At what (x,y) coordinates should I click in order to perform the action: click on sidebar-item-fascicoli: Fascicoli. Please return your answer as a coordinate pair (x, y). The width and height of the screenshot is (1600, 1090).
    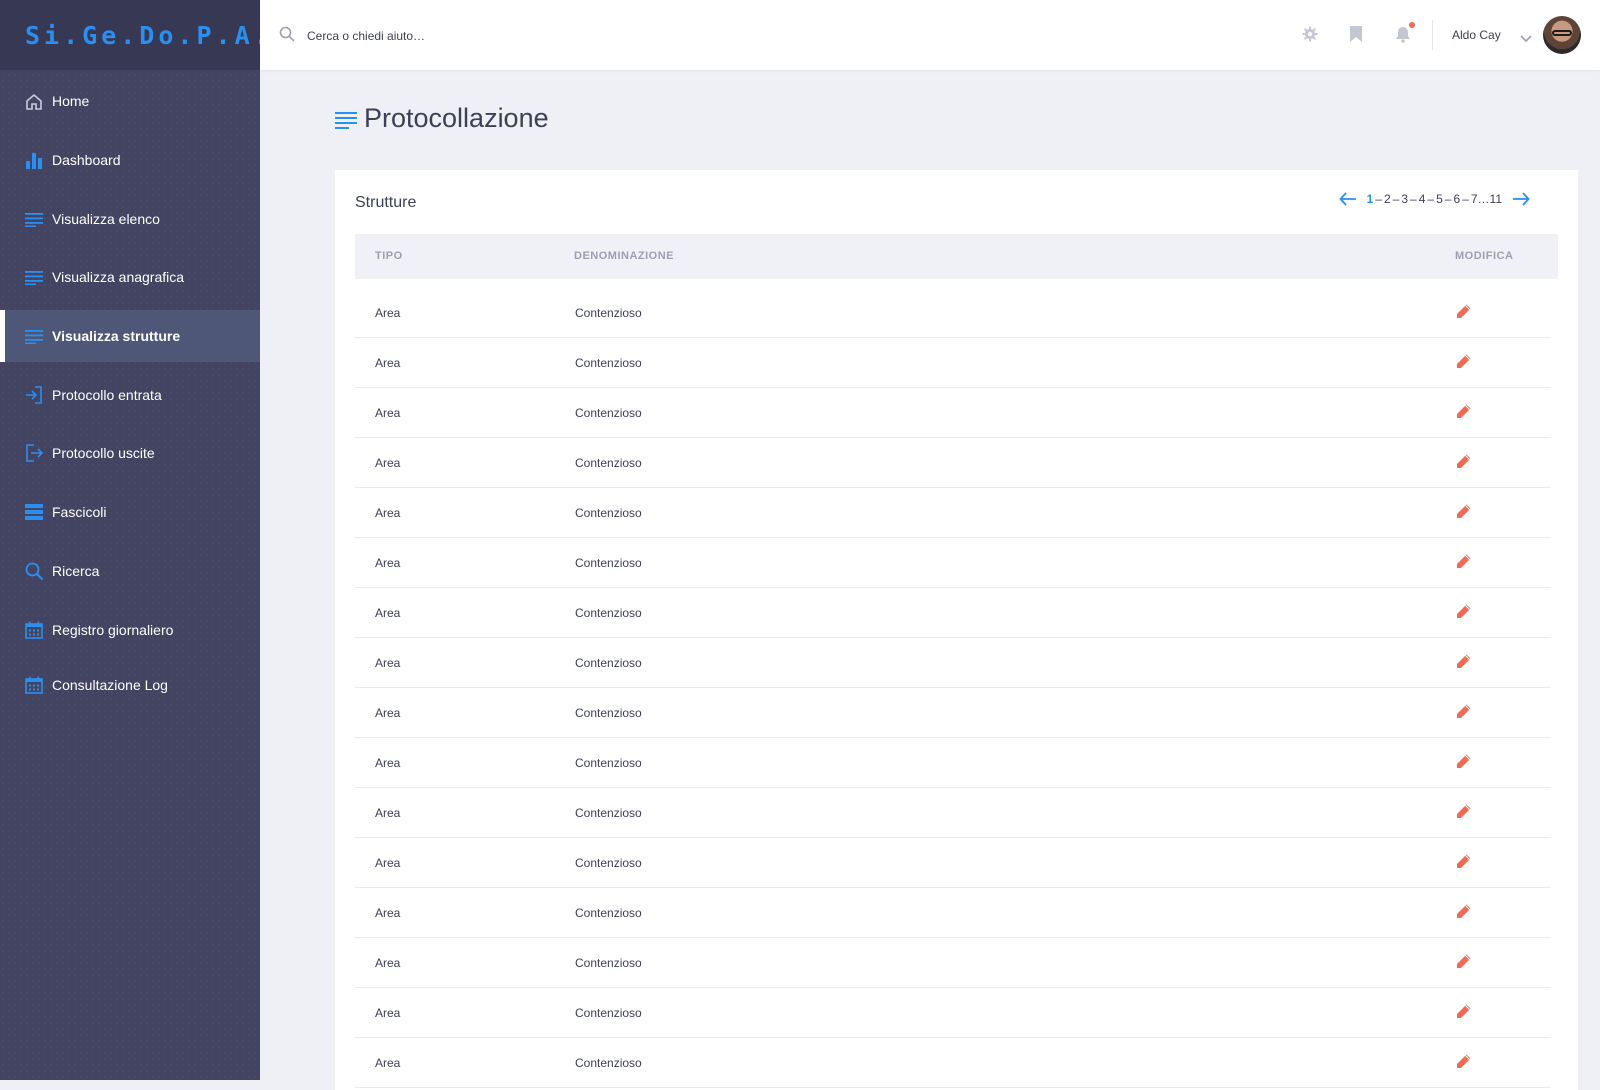
    Looking at the image, I should click on (130, 512).